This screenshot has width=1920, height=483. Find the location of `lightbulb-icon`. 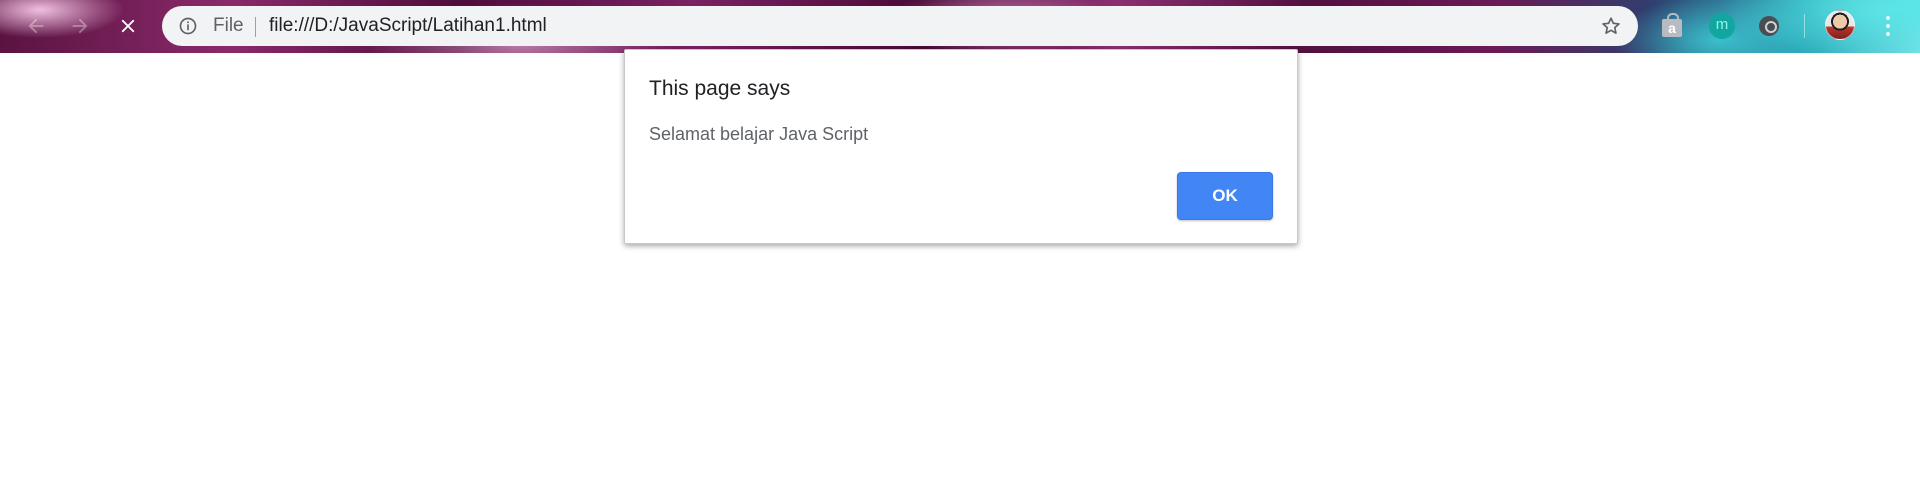

lightbulb-icon is located at coordinates (1769, 26).